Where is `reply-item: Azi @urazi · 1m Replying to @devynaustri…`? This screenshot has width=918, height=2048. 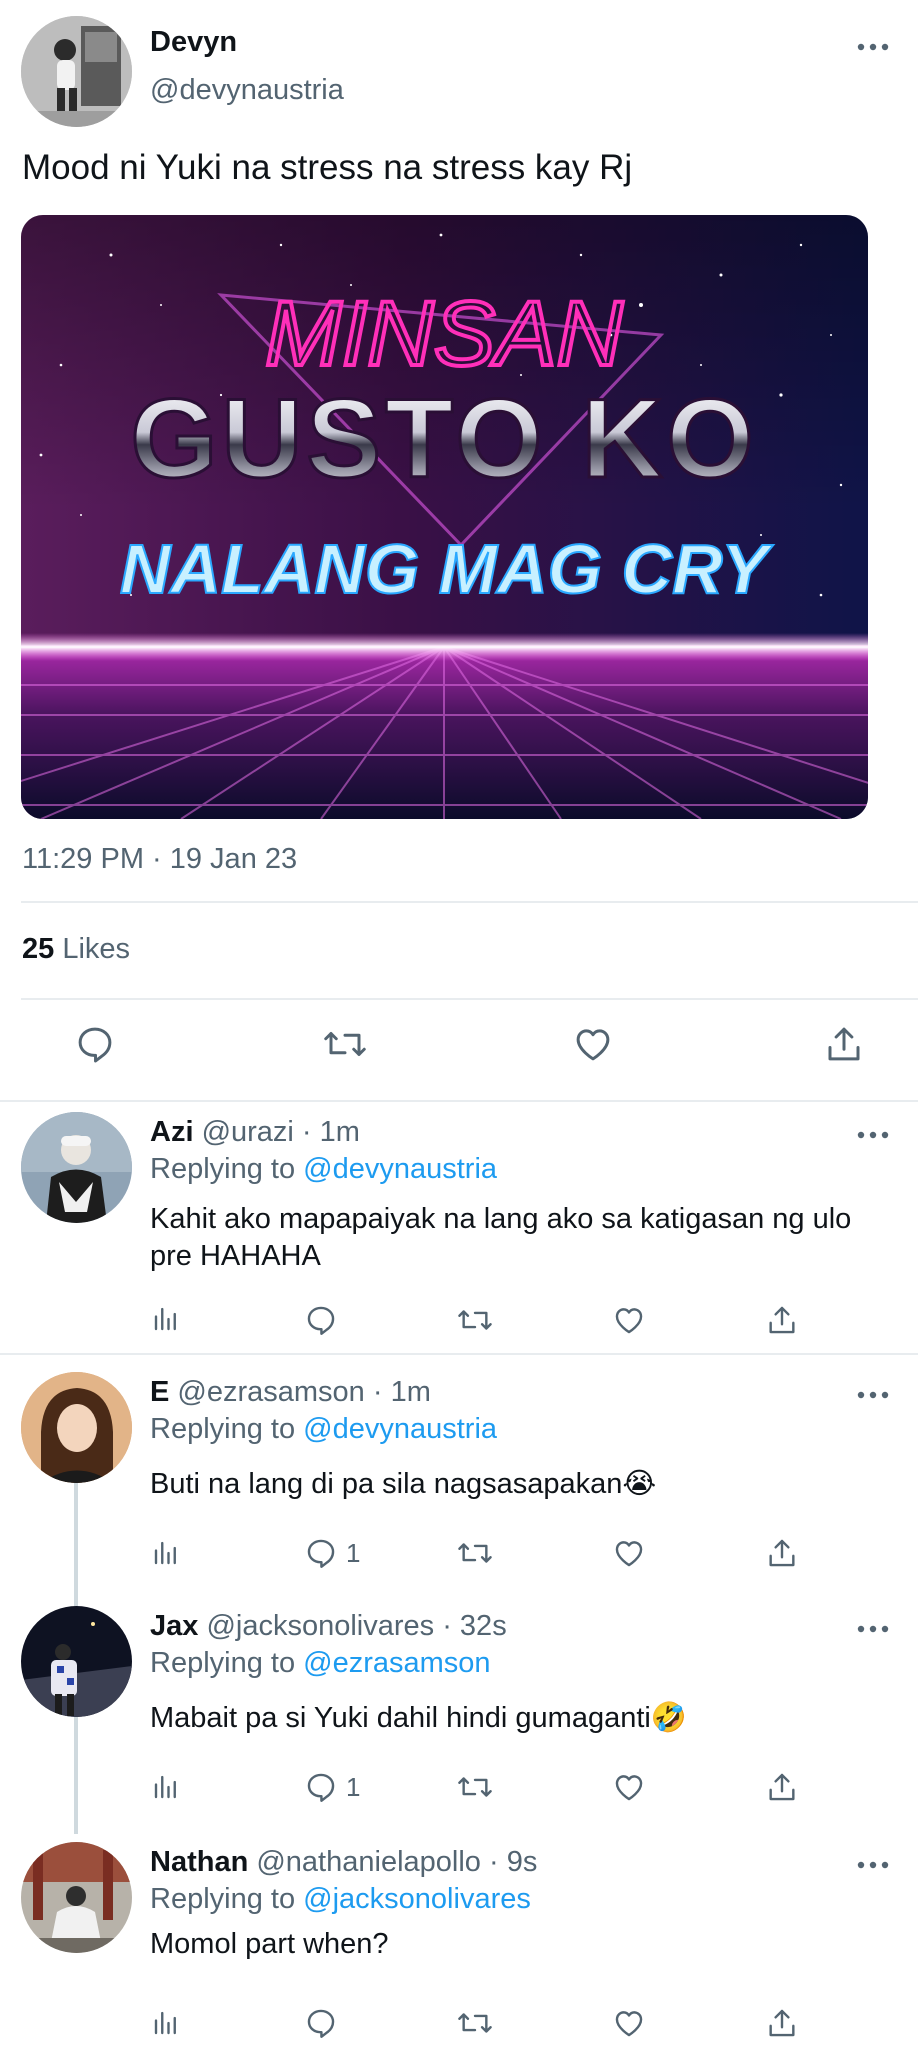 reply-item: Azi @urazi · 1m Replying to @devynaustri… is located at coordinates (459, 1227).